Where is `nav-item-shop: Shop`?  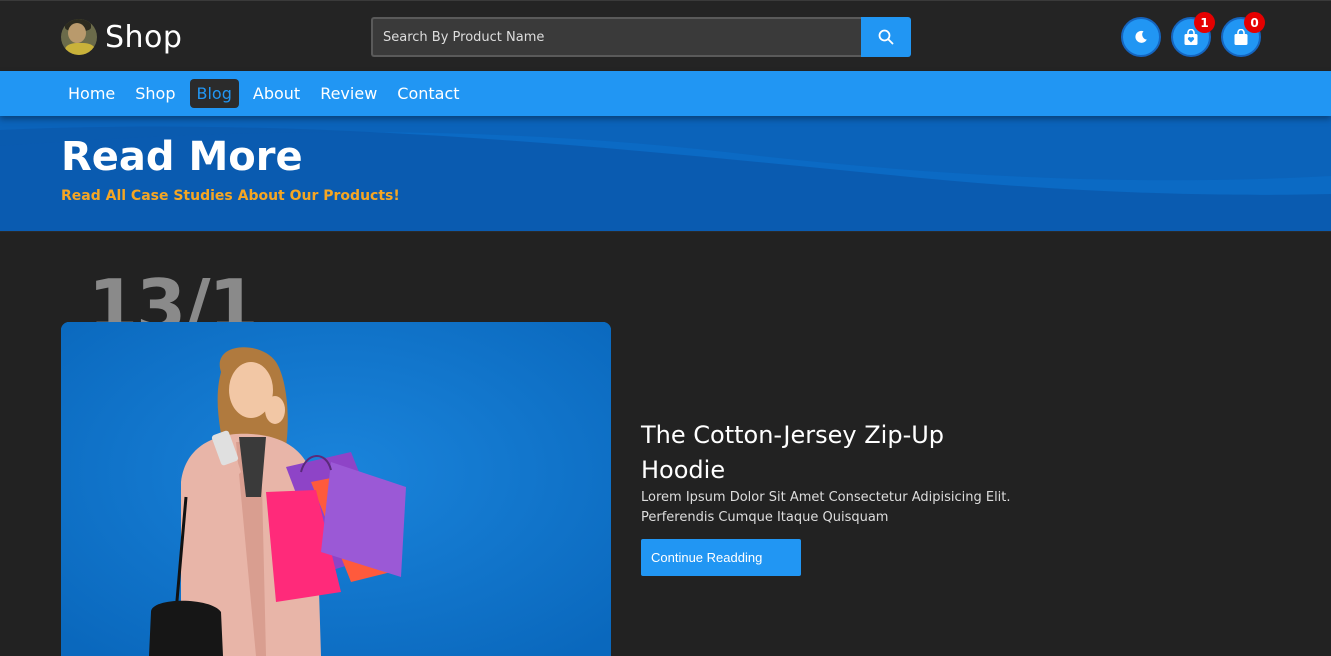 nav-item-shop: Shop is located at coordinates (155, 93).